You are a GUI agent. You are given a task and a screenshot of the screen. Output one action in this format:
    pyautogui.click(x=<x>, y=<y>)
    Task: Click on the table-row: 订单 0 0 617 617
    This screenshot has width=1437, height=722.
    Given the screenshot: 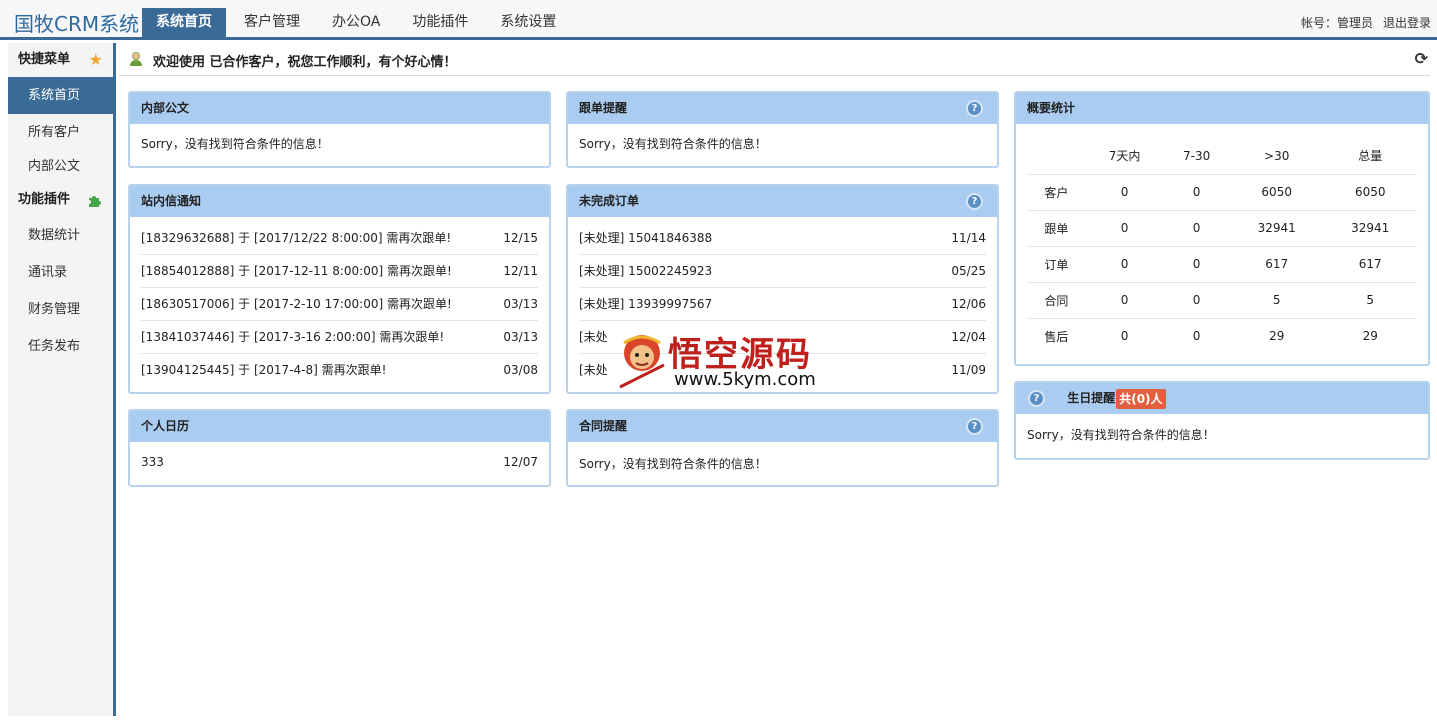 What is the action you would take?
    pyautogui.click(x=1222, y=263)
    